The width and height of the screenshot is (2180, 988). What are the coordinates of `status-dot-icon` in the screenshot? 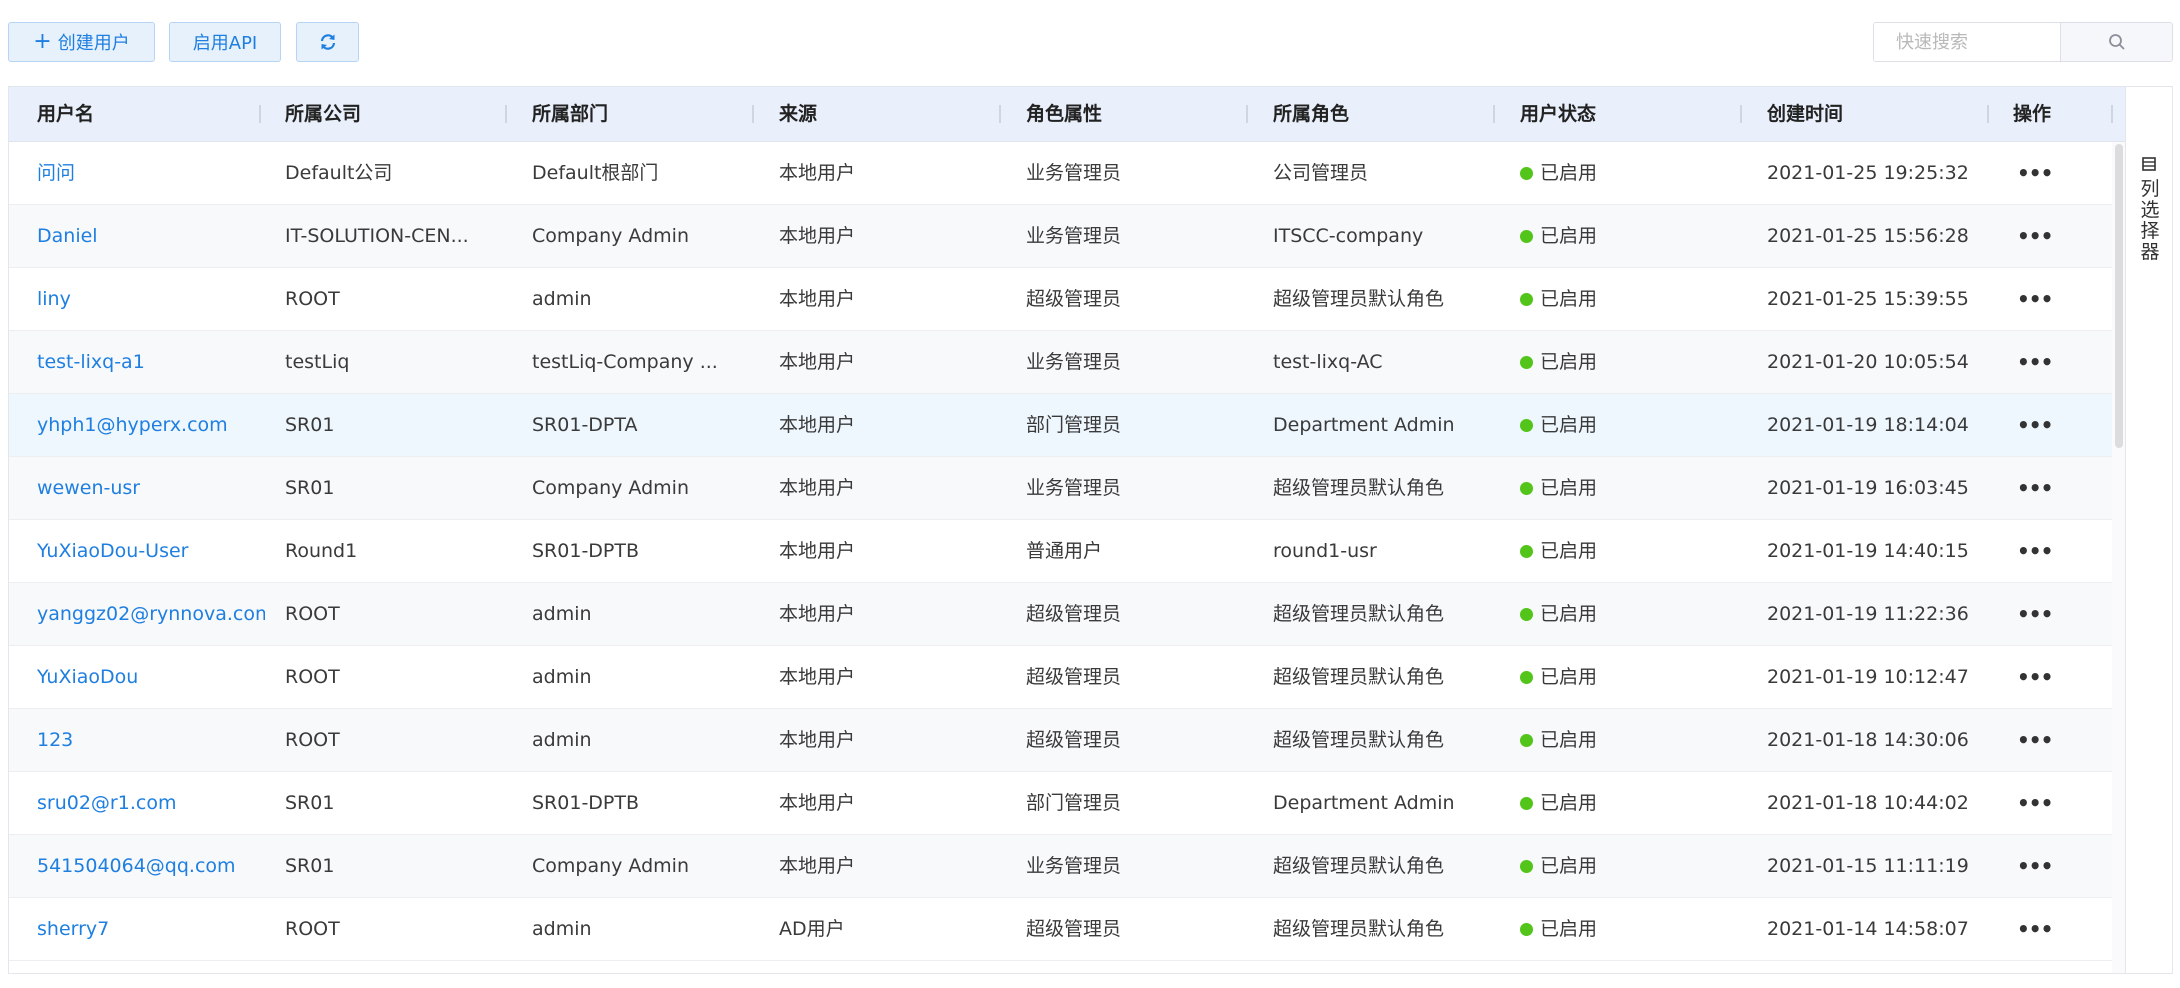 It's located at (1526, 488).